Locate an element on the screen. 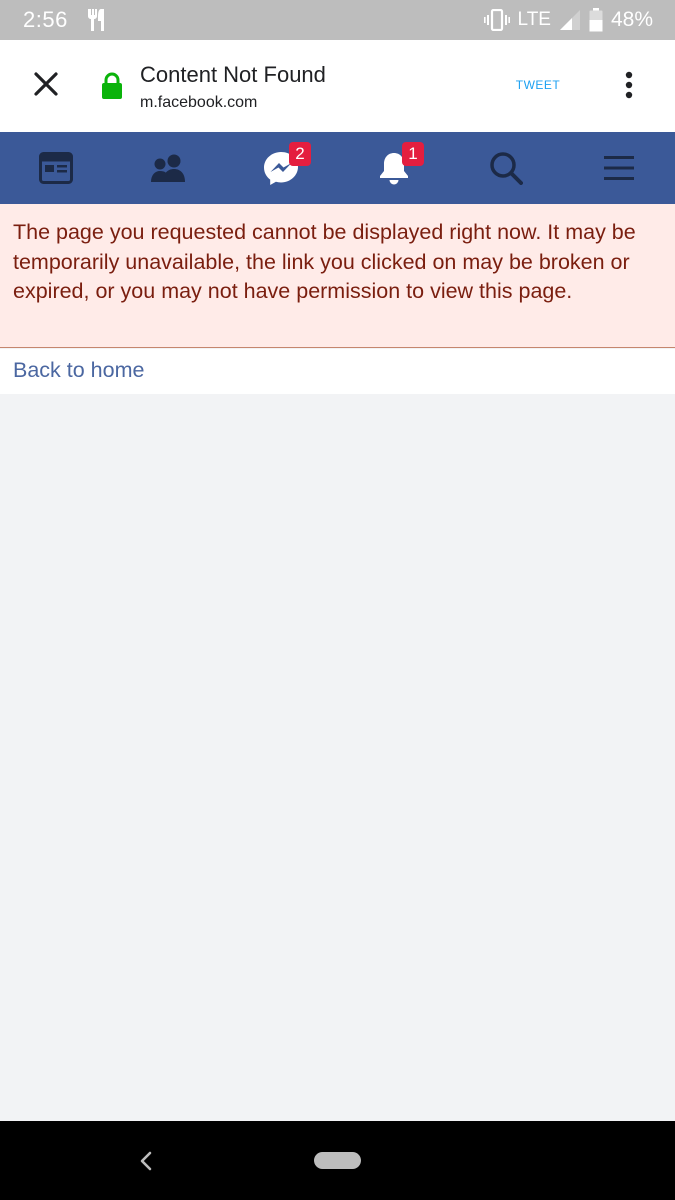 The height and width of the screenshot is (1200, 675). status-left: 2:56 is located at coordinates (65, 20).